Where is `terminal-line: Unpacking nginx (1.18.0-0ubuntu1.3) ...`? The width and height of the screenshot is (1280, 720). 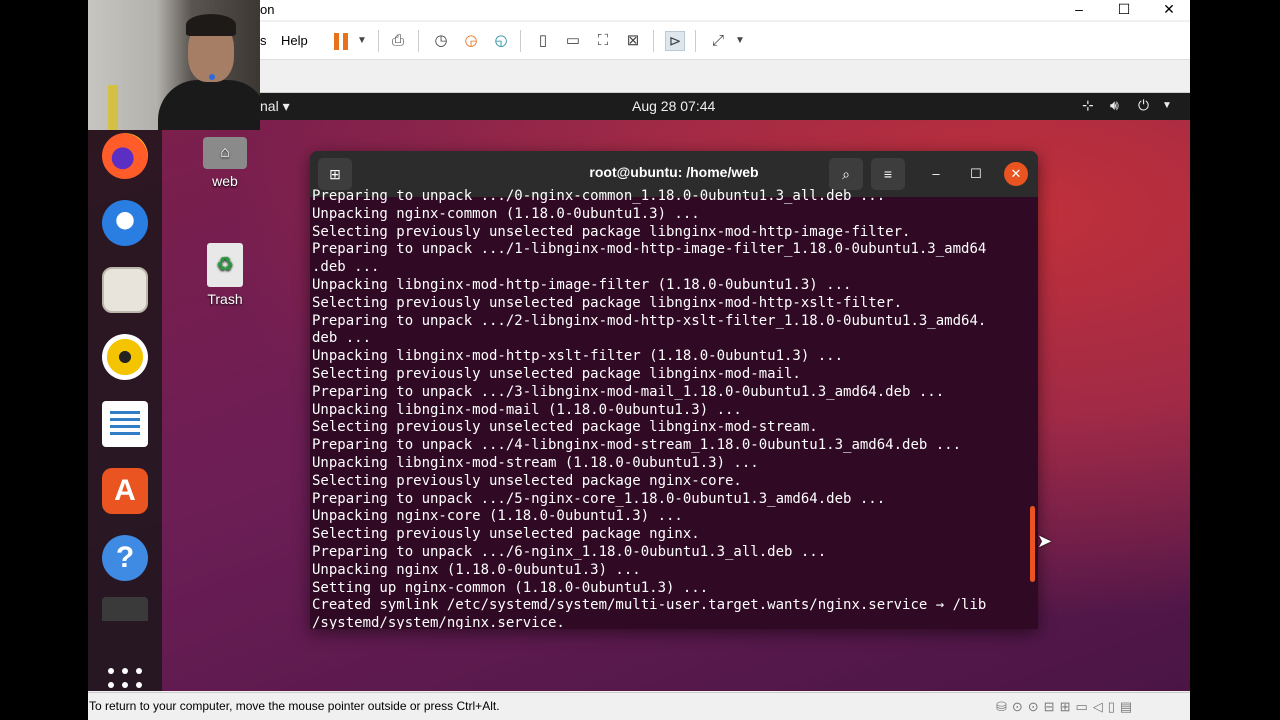
terminal-line: Unpacking nginx (1.18.0-0ubuntu1.3) ... is located at coordinates (476, 569).